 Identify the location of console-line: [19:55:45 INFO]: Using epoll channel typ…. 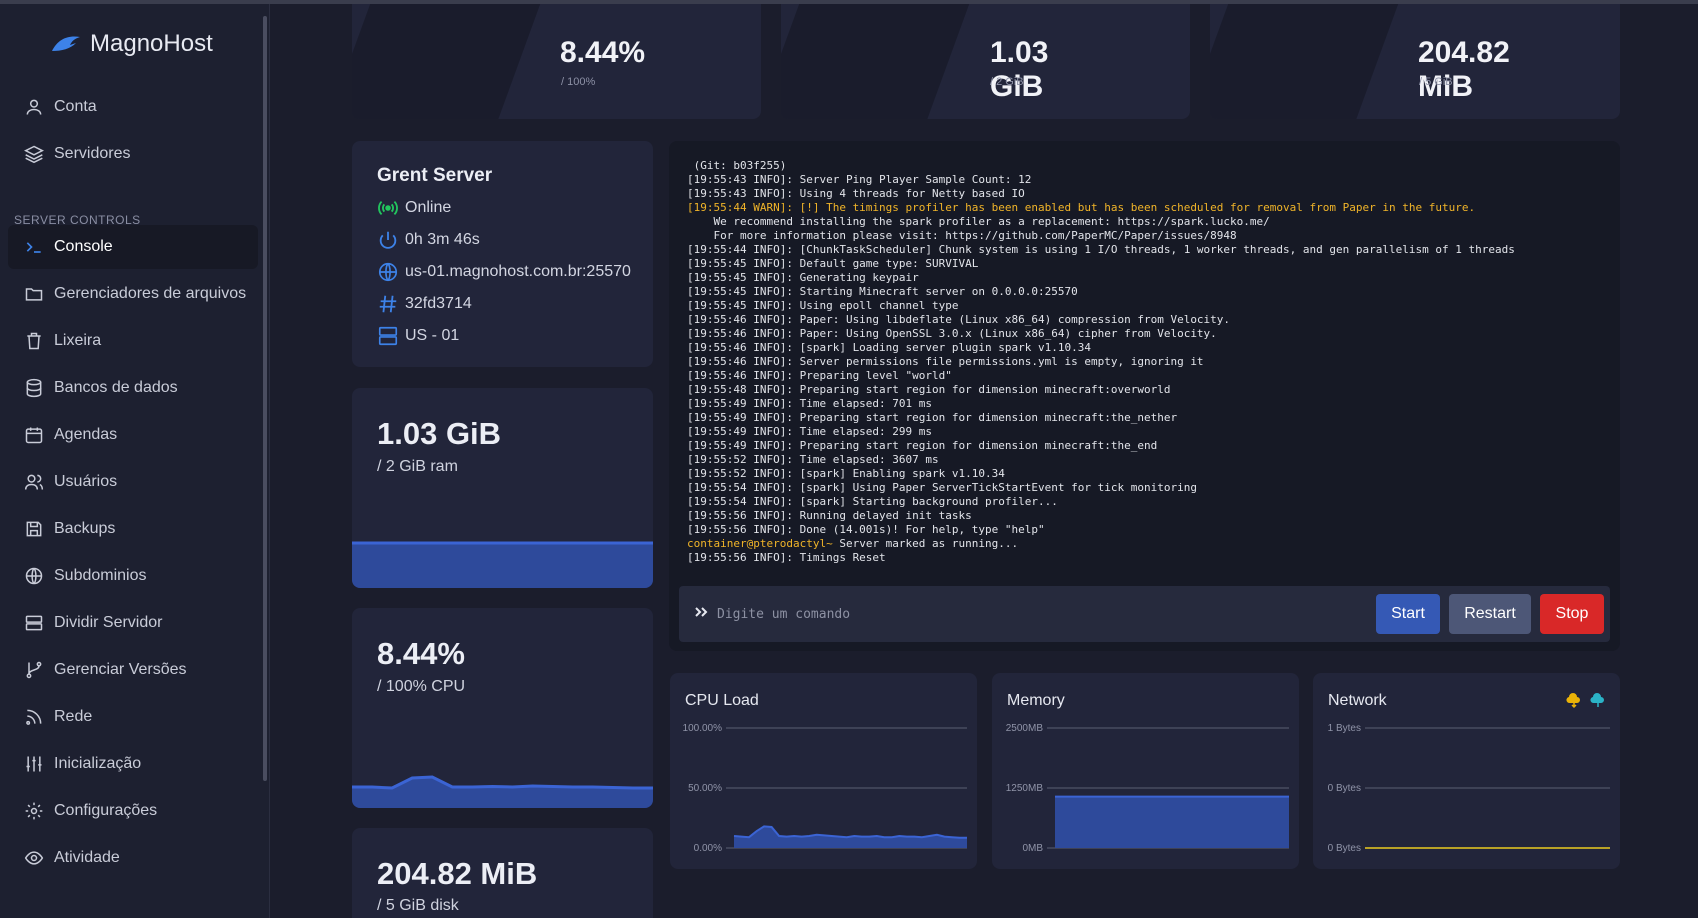
(1147, 306).